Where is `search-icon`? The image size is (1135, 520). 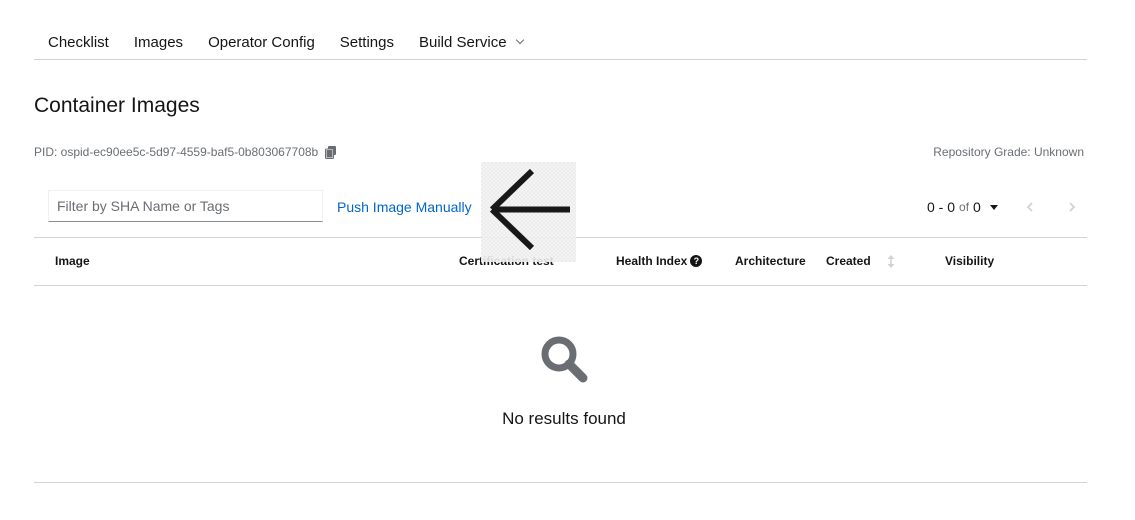 search-icon is located at coordinates (564, 359).